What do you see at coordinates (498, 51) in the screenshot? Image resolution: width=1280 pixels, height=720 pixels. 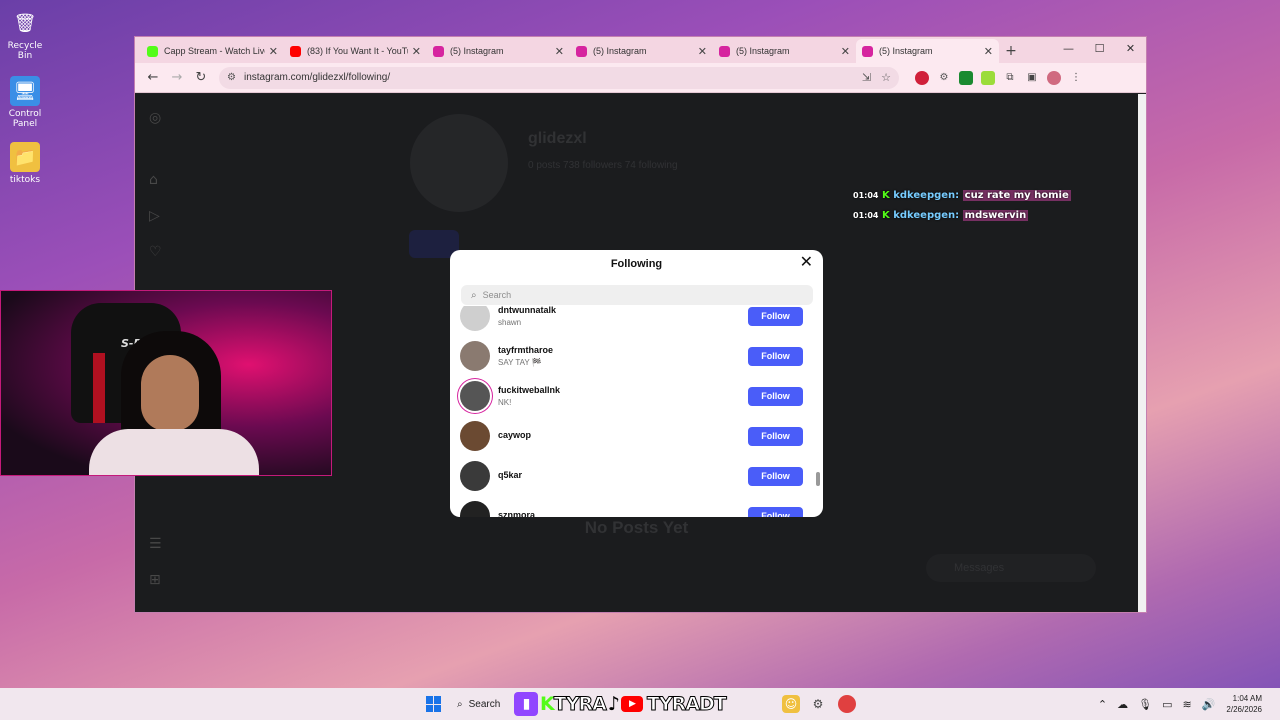 I see `tab-instagram-1: (5) Instagram ✕` at bounding box center [498, 51].